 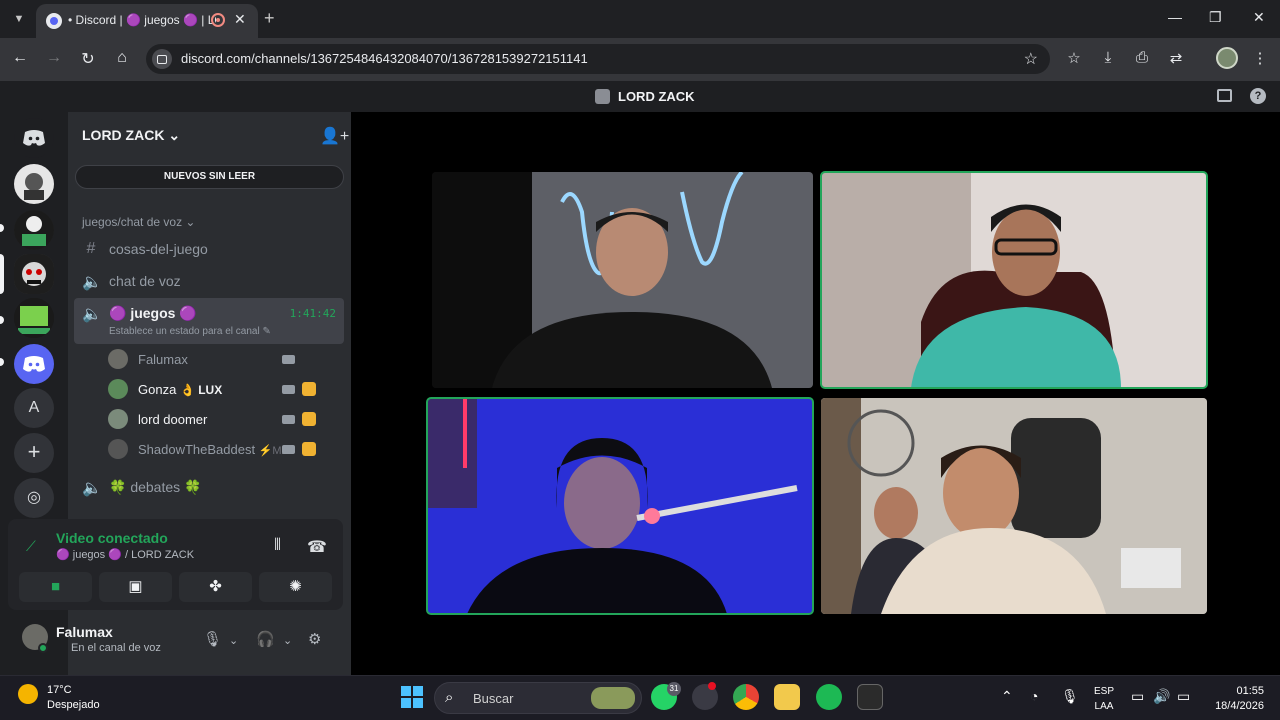 I want to click on inbox-icon, so click(x=1224, y=95).